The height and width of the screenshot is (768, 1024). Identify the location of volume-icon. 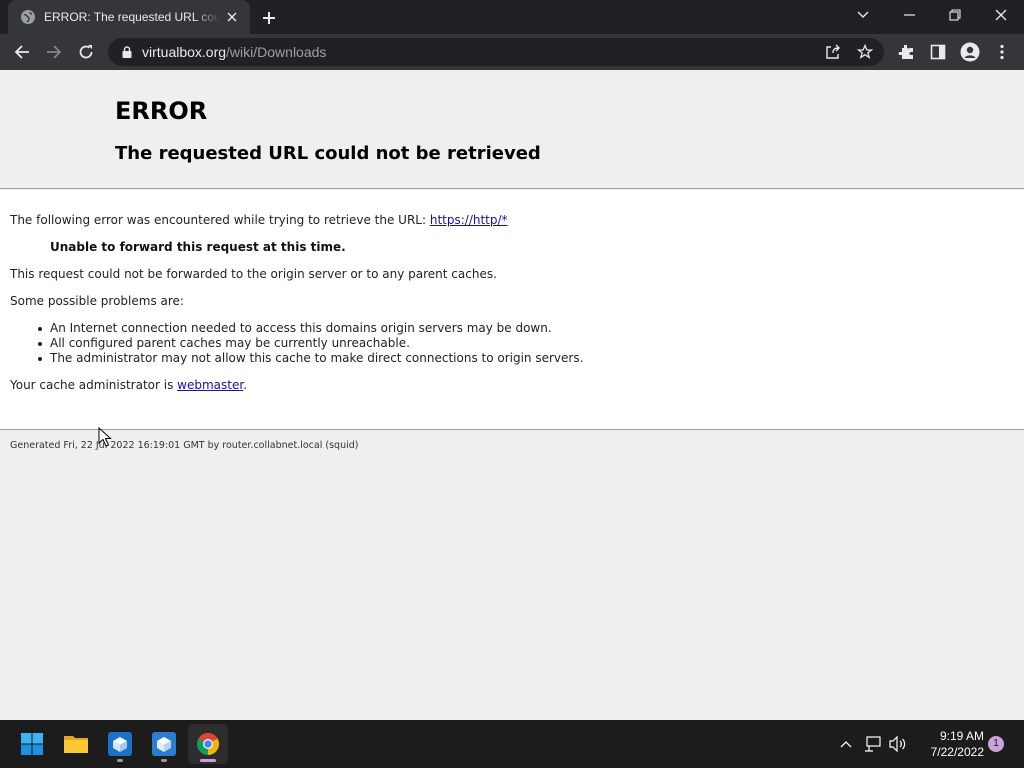
(897, 744).